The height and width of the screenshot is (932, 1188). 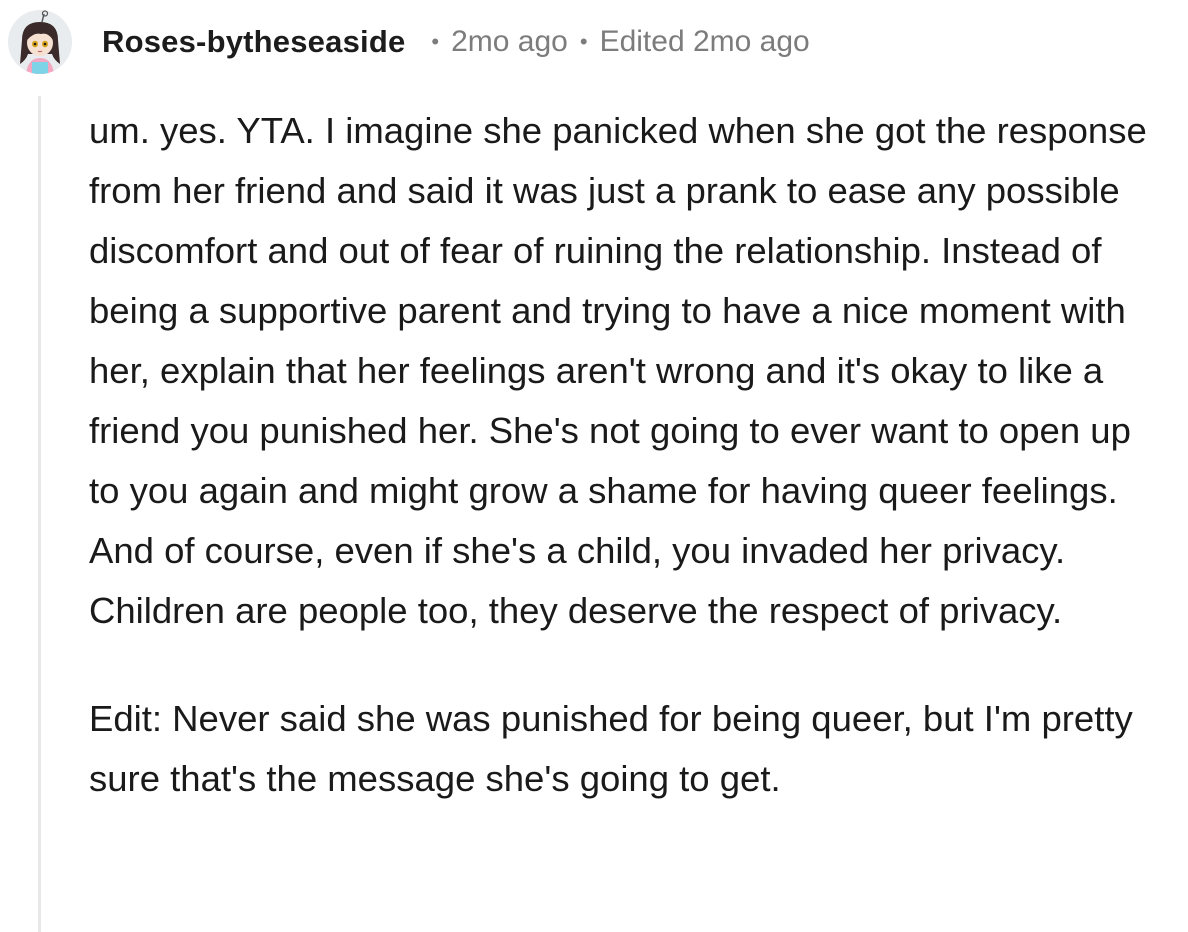 I want to click on avatar, so click(x=40, y=42).